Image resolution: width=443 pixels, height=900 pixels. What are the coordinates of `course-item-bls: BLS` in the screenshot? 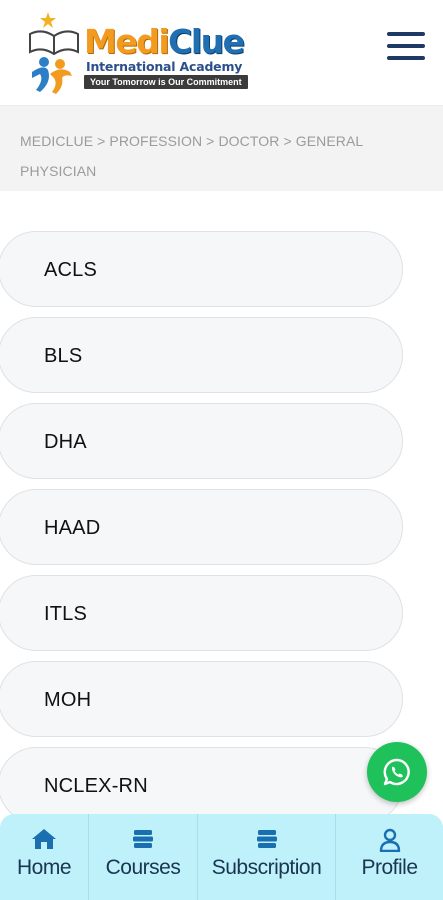 It's located at (201, 355).